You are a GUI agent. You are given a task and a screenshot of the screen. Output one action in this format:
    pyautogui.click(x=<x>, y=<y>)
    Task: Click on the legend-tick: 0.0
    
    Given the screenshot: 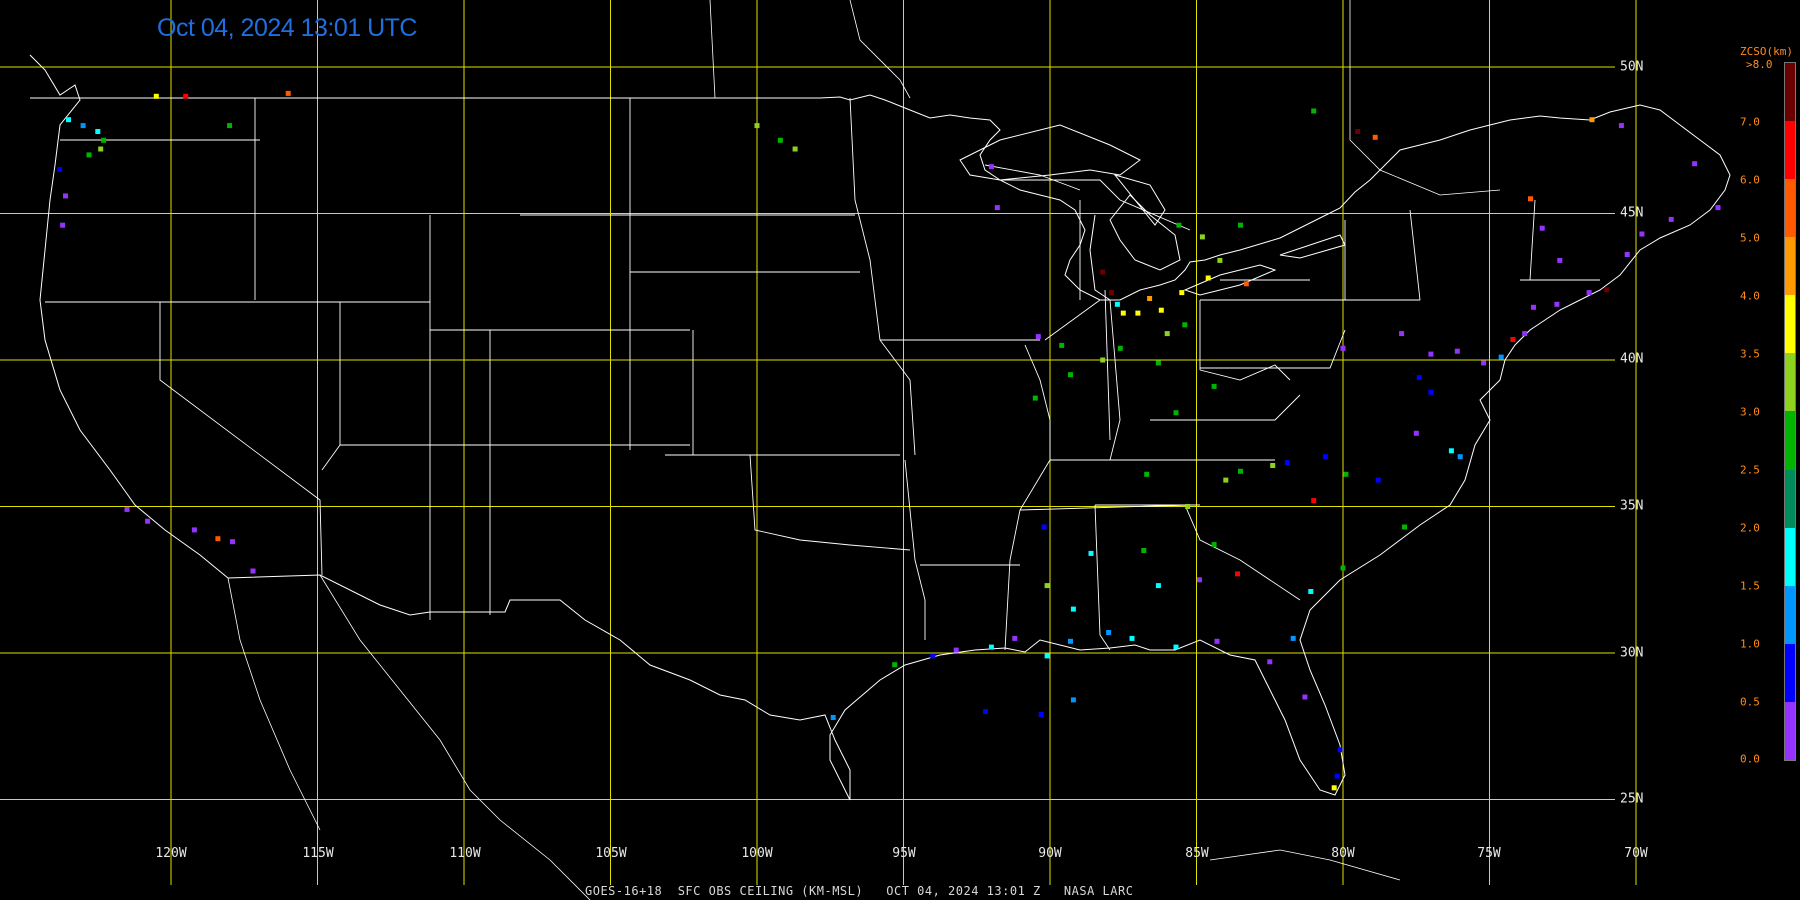 What is the action you would take?
    pyautogui.click(x=1750, y=759)
    